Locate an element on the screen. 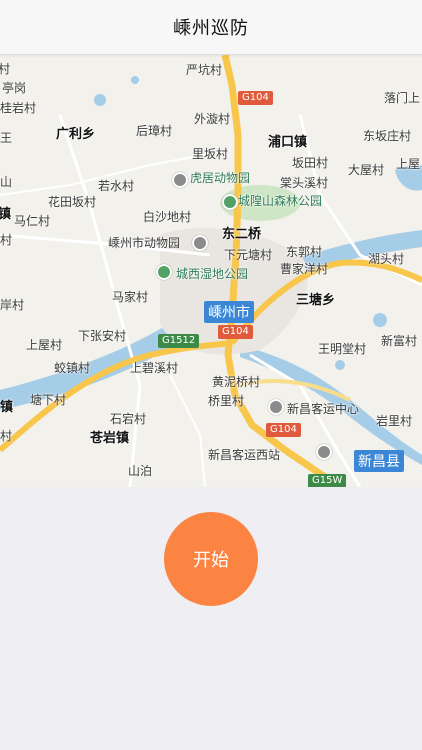 This screenshot has width=422, height=750. route-shield: G15W is located at coordinates (327, 480).